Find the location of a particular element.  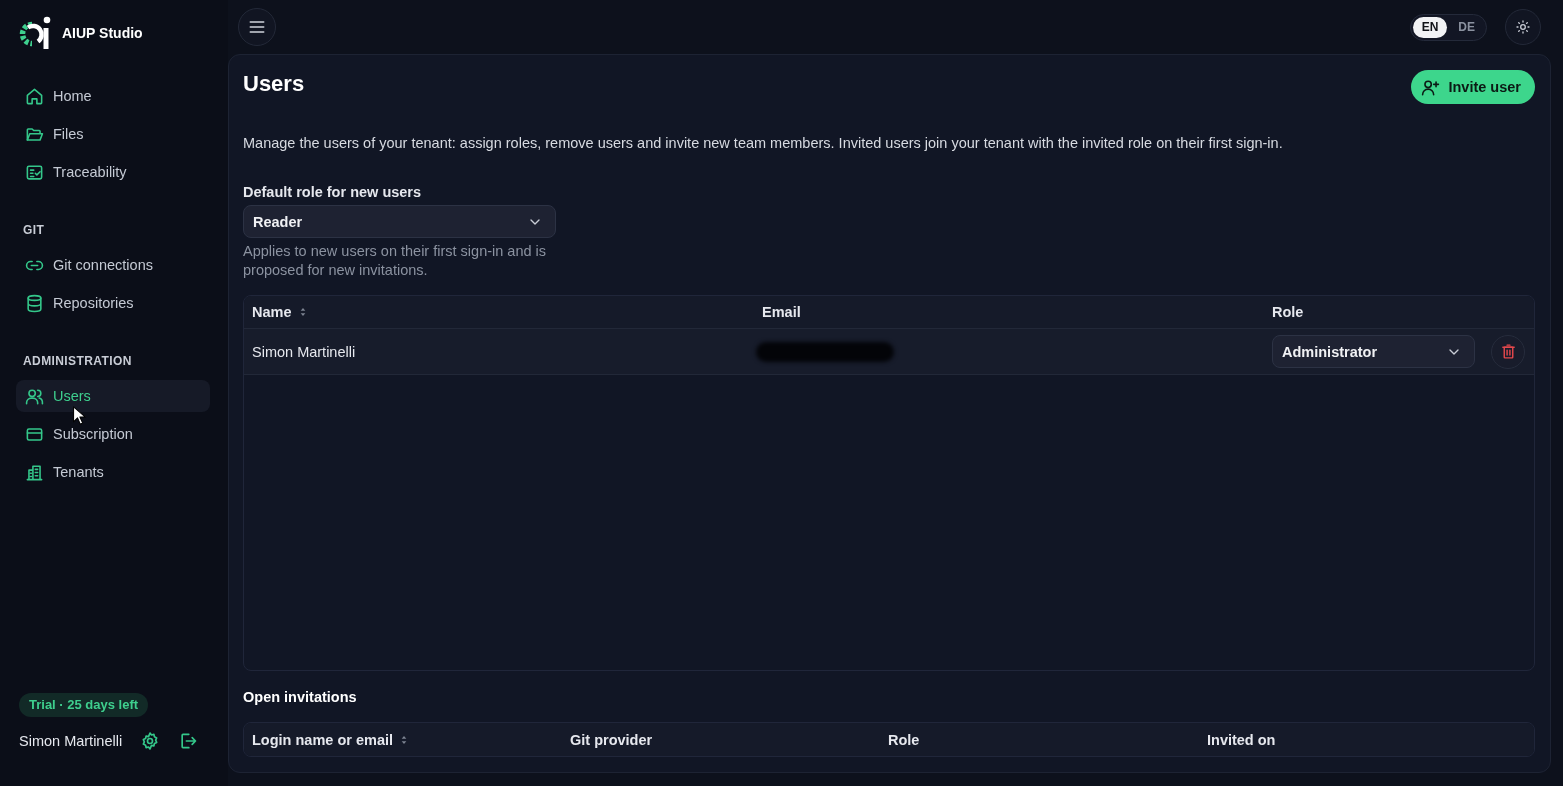

nav-item: Traceability is located at coordinates (113, 172).